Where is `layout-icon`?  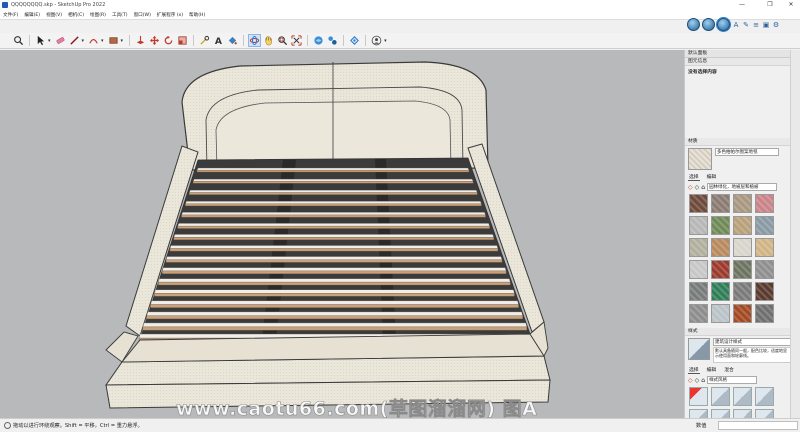
layout-icon is located at coordinates (354, 40).